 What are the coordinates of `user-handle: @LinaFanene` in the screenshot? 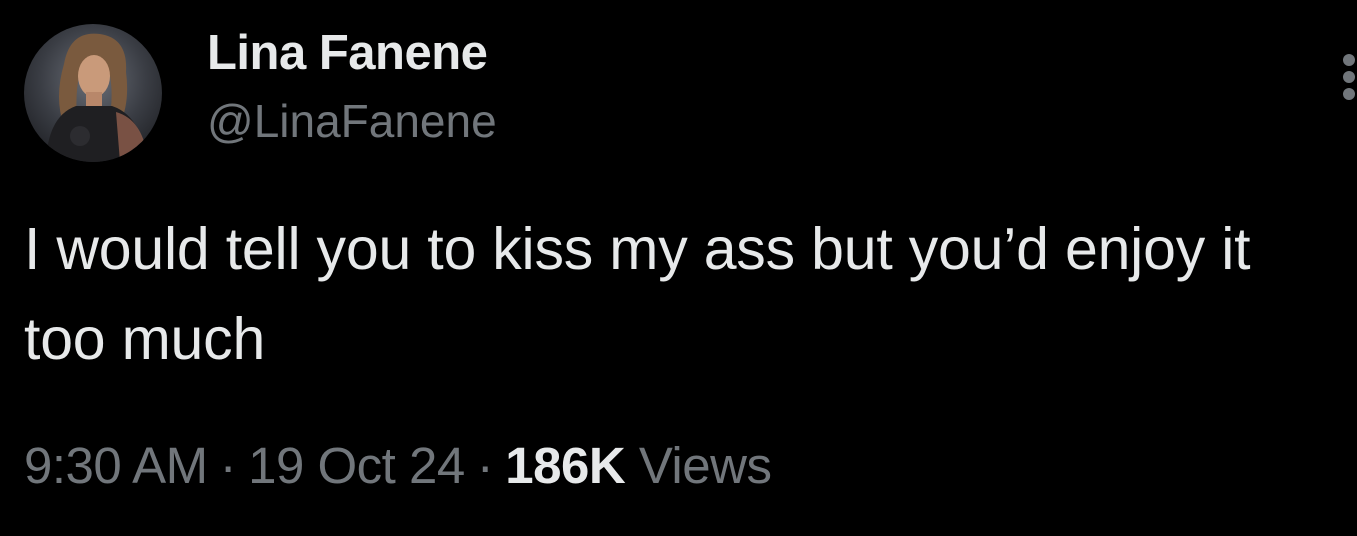 It's located at (352, 121).